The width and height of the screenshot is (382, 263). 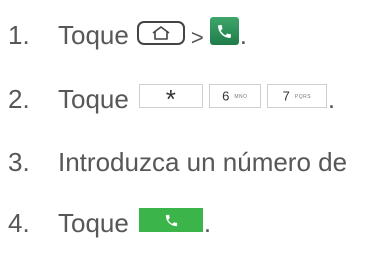 What do you see at coordinates (19, 223) in the screenshot?
I see `step-number: 4.` at bounding box center [19, 223].